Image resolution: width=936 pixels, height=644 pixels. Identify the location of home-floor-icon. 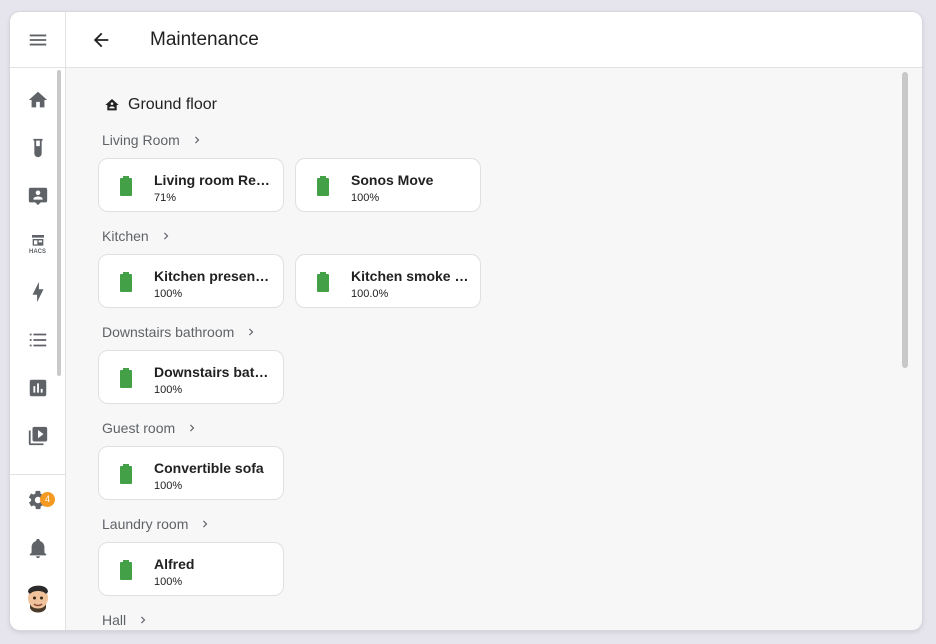
(112, 105).